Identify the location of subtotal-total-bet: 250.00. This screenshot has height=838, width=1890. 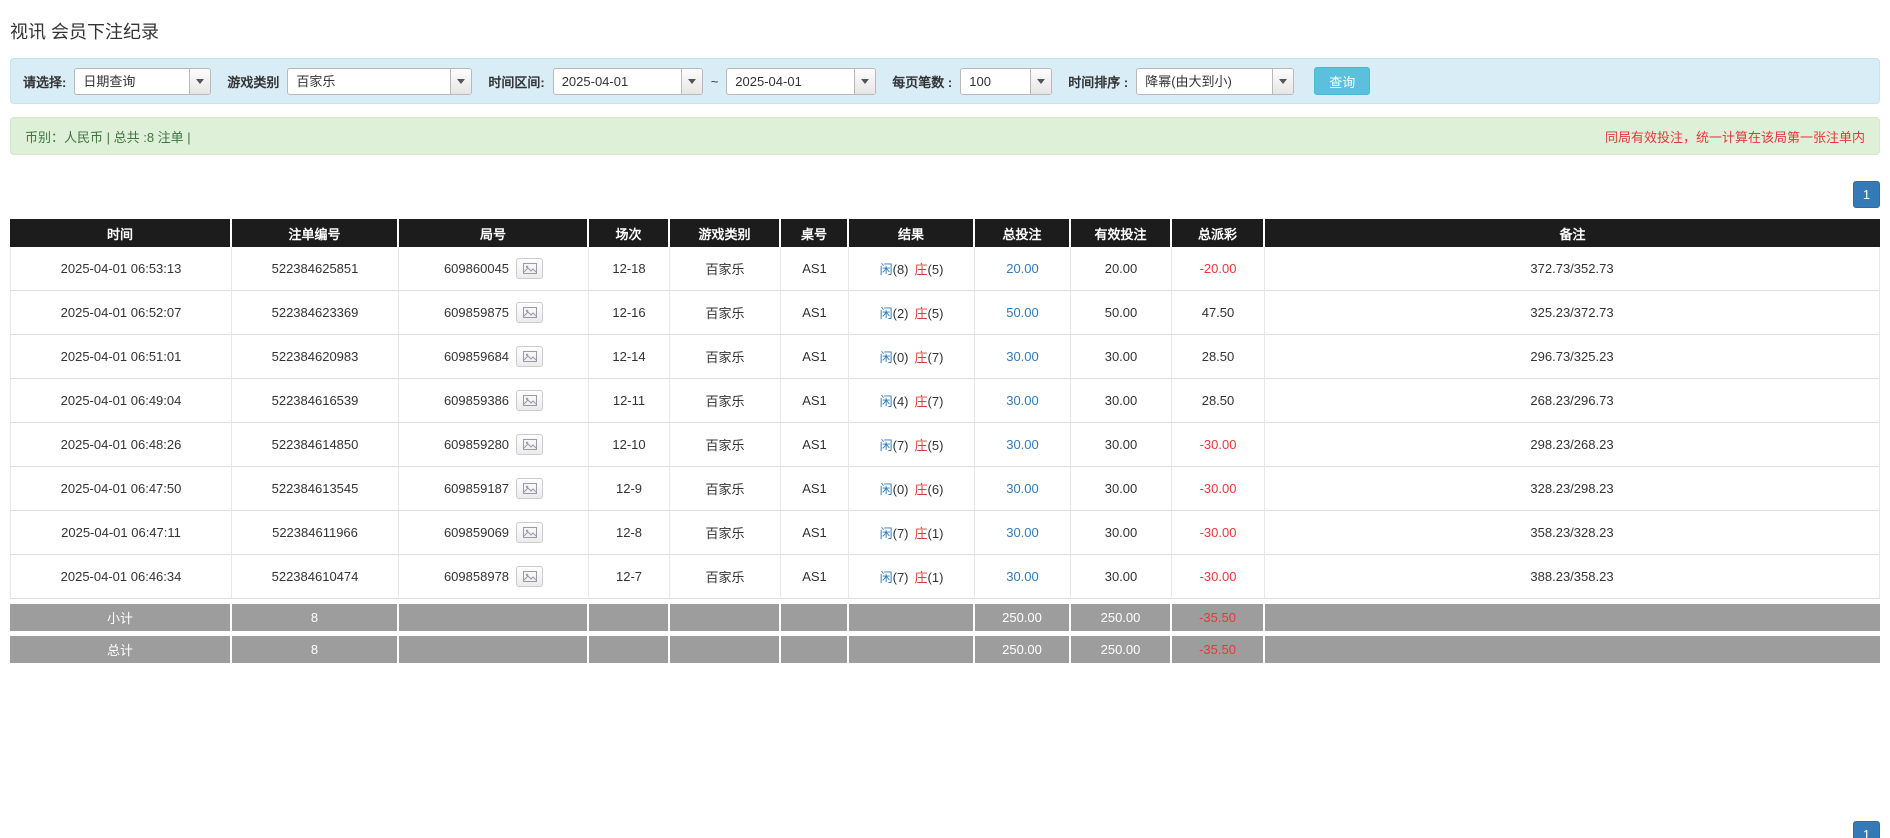
(1023, 617).